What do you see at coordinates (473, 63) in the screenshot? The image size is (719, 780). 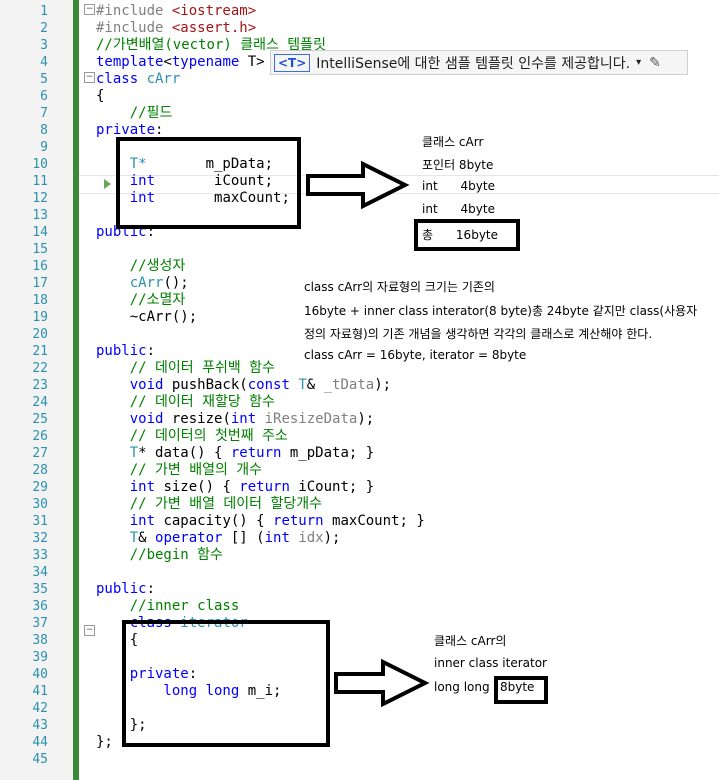 I see `intellisense-text: IntelliSense에 대한 샘플 템플릿 인수를 제공합니다.` at bounding box center [473, 63].